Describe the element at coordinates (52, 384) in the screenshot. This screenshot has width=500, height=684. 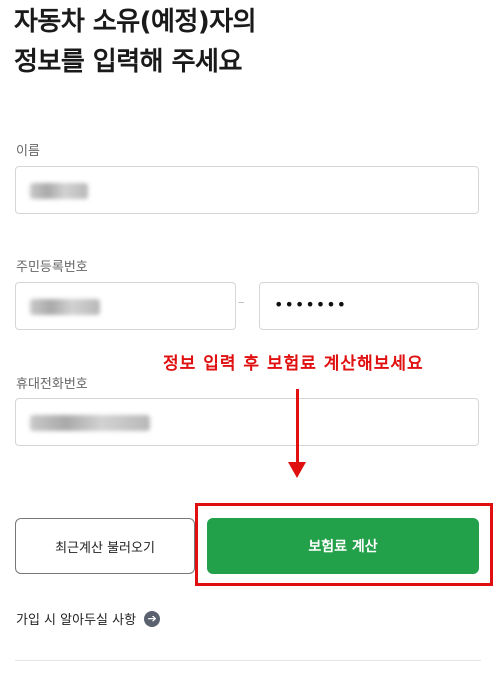
I see `phone-label: 휴대전화번호` at that location.